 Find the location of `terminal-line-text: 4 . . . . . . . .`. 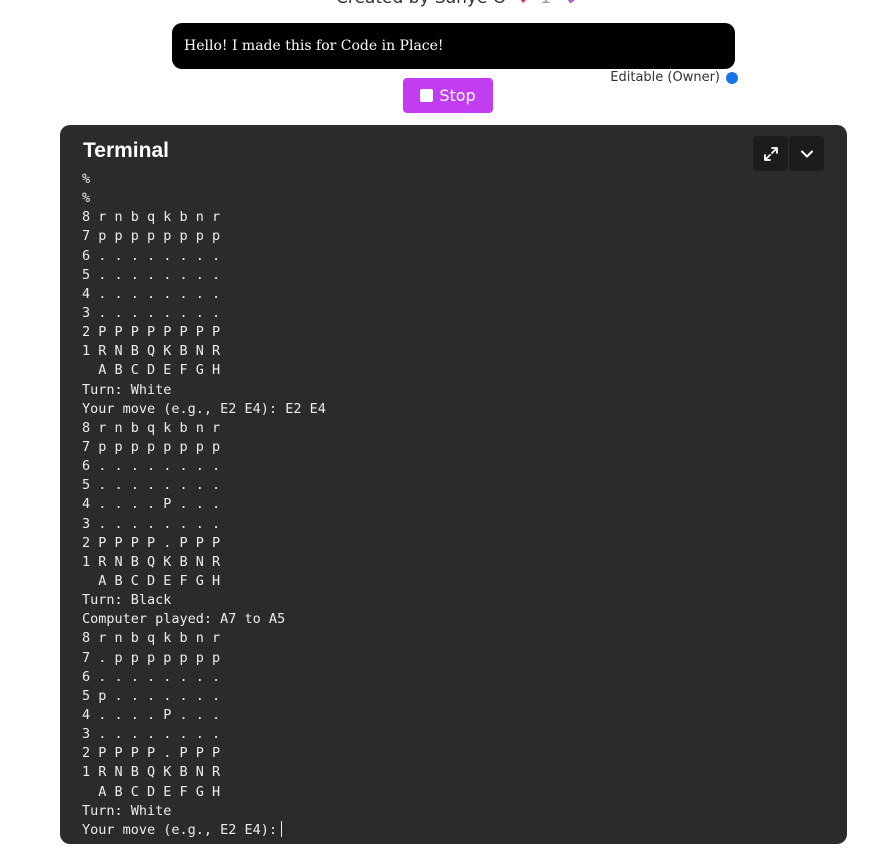

terminal-line-text: 4 . . . . . . . . is located at coordinates (151, 293).